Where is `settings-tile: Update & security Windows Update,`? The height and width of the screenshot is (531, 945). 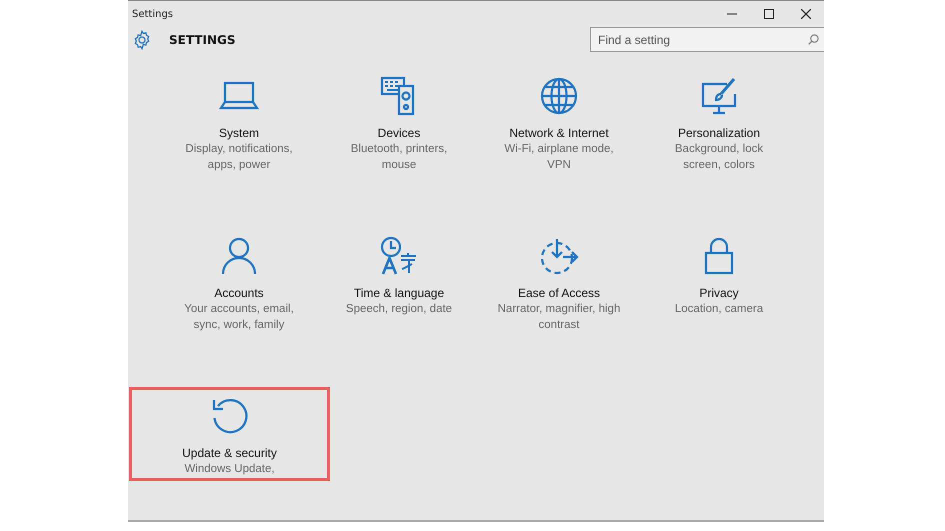 settings-tile: Update & security Windows Update, is located at coordinates (229, 434).